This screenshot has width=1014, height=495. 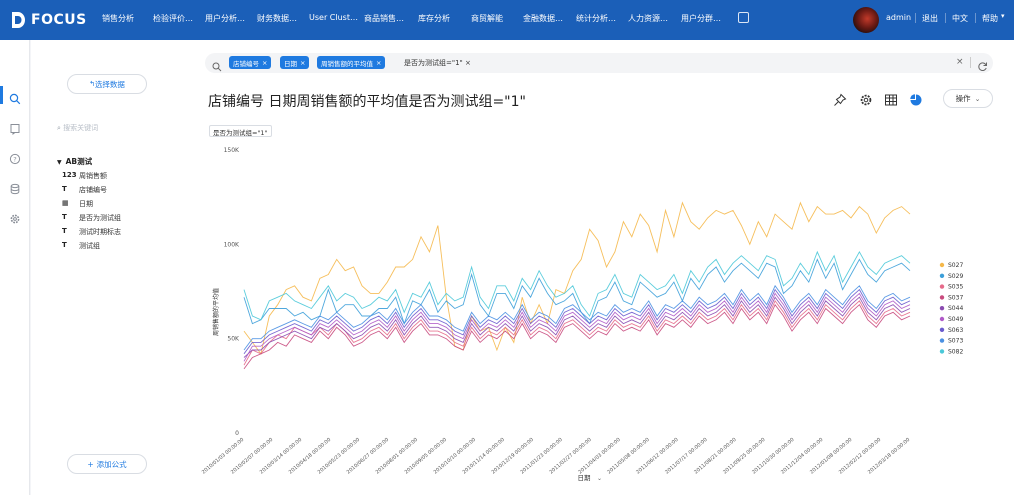 What do you see at coordinates (15, 127) in the screenshot?
I see `bookmark-icon` at bounding box center [15, 127].